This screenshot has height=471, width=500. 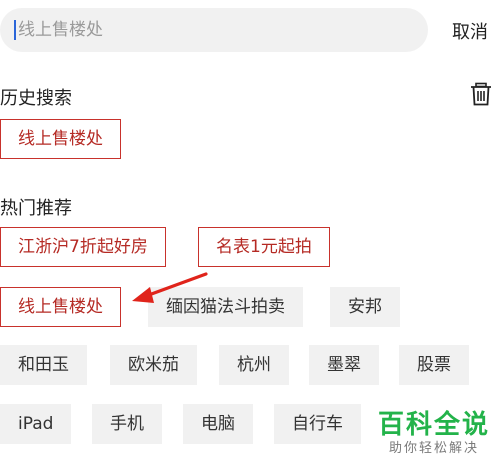 I want to click on hot-tag: 欧米茄, so click(x=153, y=365).